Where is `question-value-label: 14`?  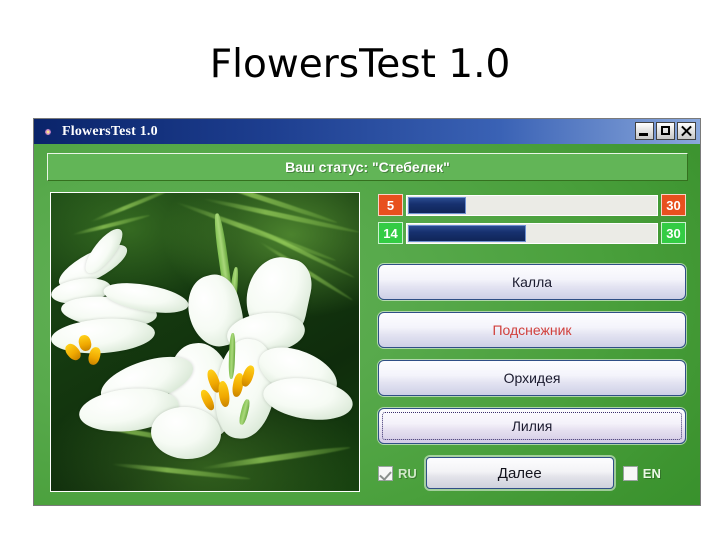
question-value-label: 14 is located at coordinates (390, 233).